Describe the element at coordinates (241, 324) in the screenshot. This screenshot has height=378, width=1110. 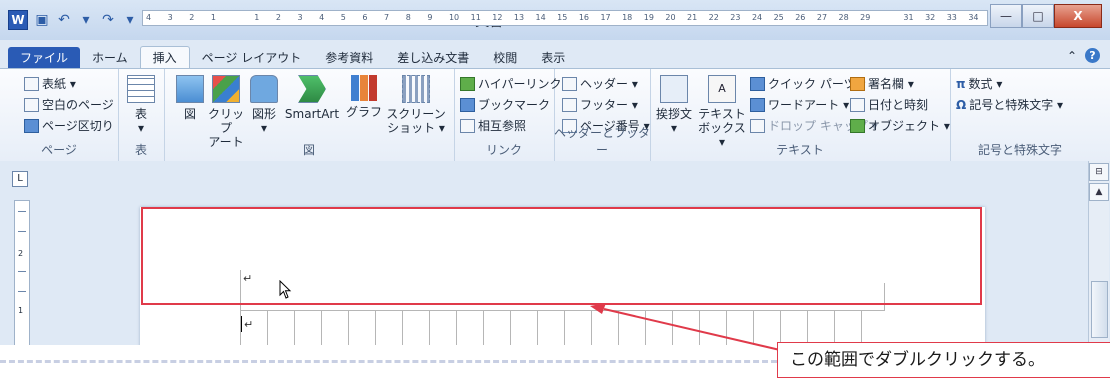
I see `text-cursor` at that location.